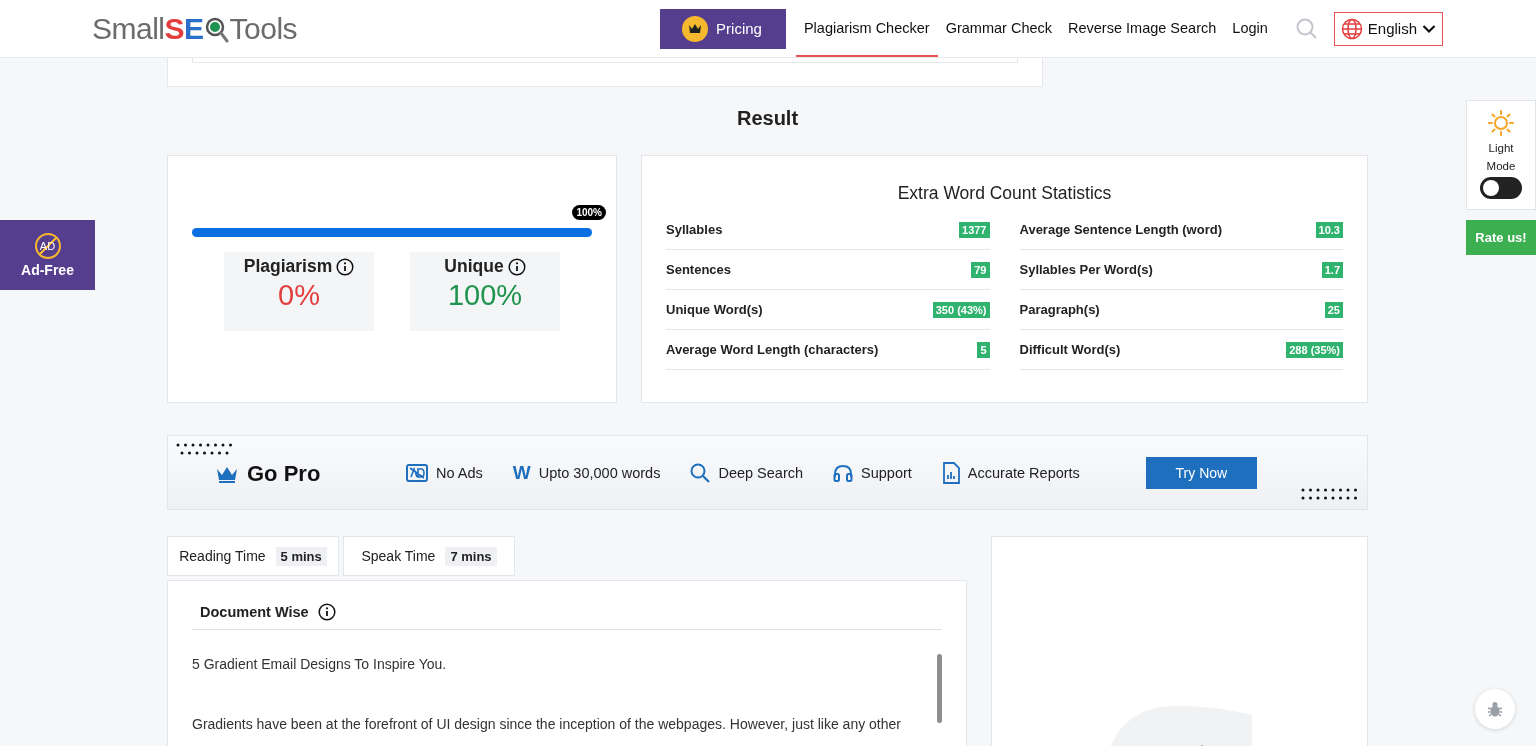 This screenshot has width=1536, height=746. I want to click on nav-link: Grammar Check, so click(998, 28).